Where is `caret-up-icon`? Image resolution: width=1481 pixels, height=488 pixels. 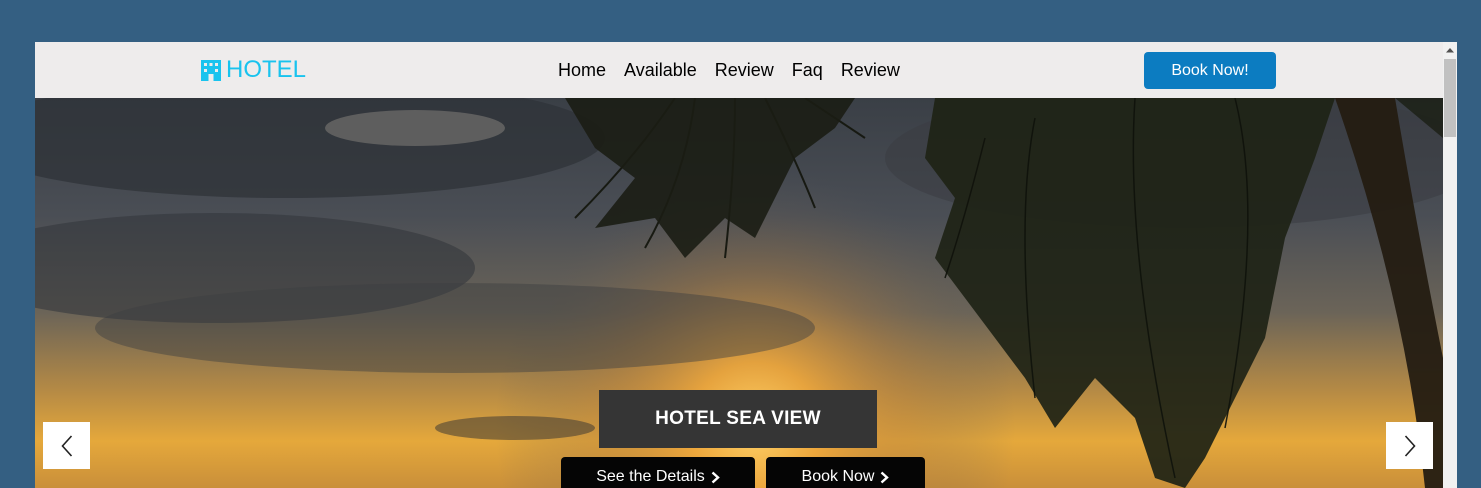
caret-up-icon is located at coordinates (1450, 50).